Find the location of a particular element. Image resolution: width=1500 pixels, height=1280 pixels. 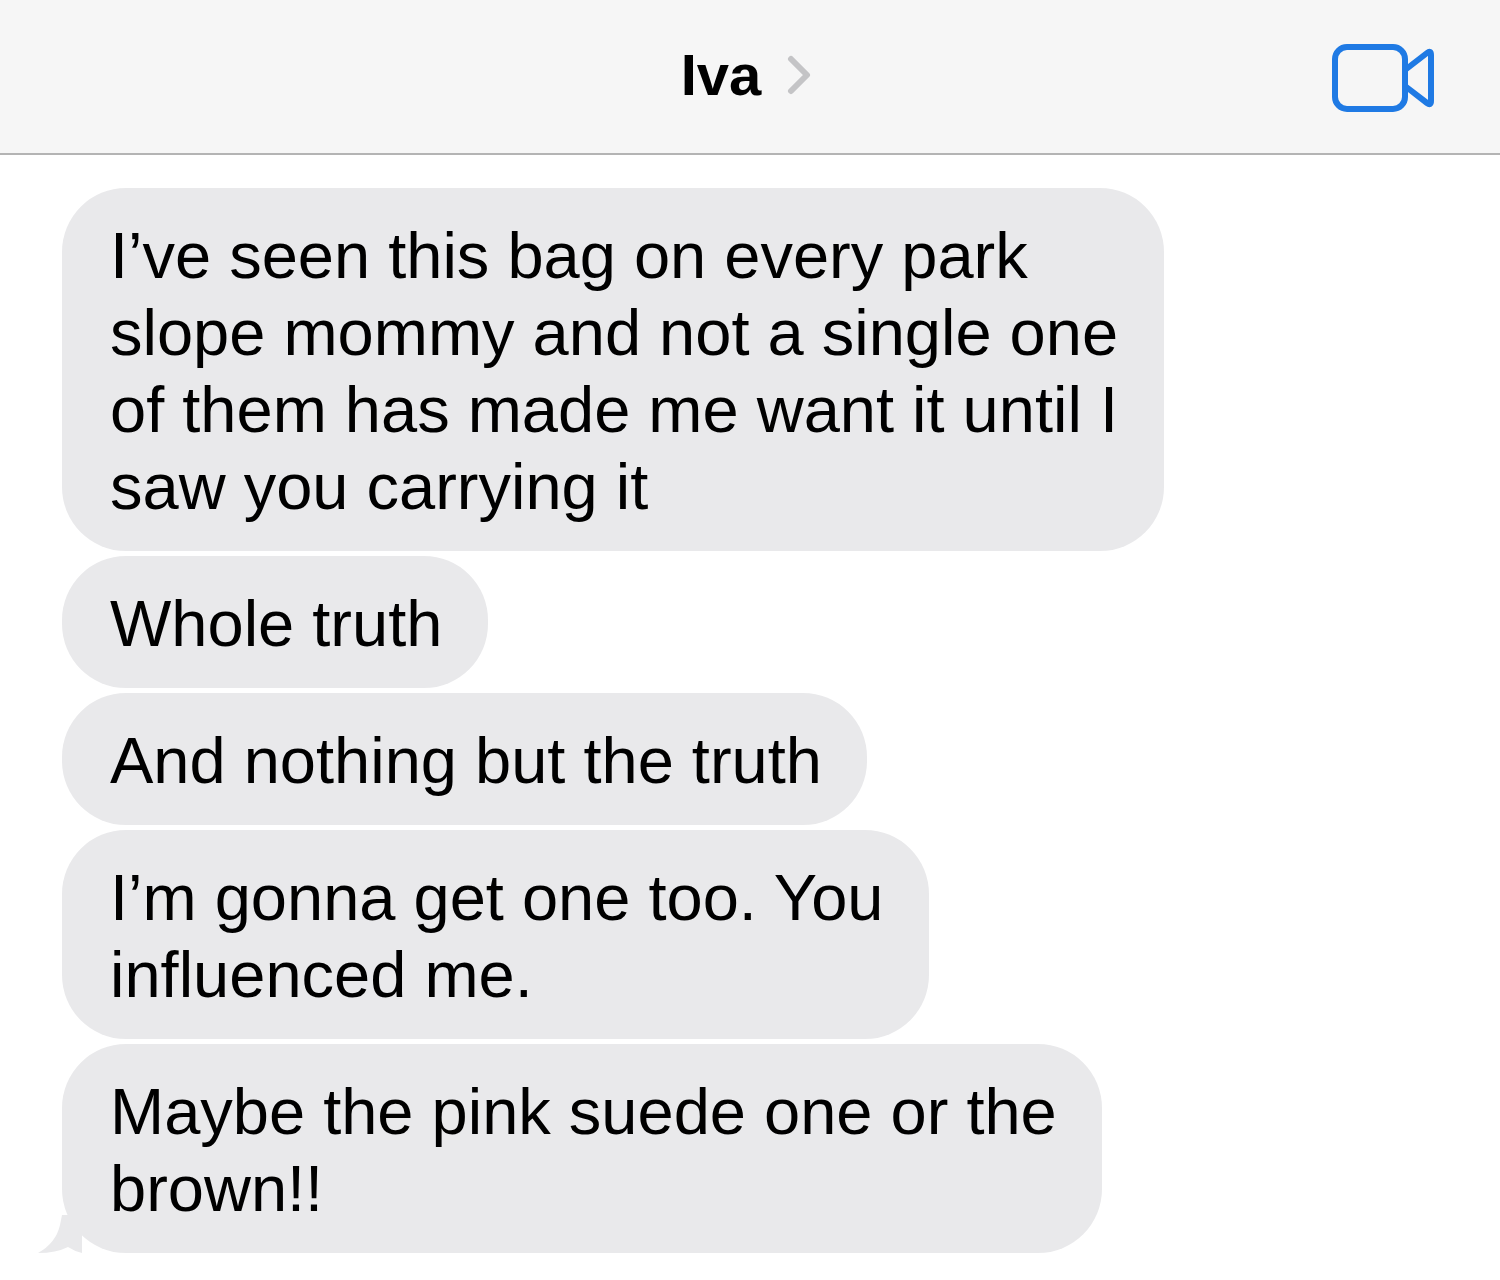

message-text: And nothing but the truth is located at coordinates (466, 761).